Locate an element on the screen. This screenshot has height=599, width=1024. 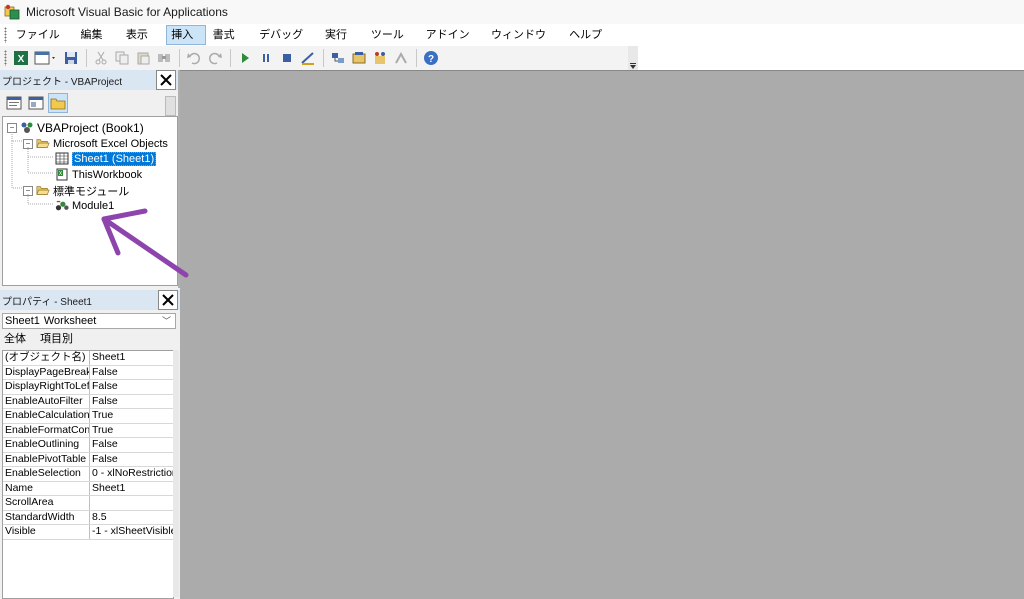
view-code-icon is located at coordinates (14, 103).